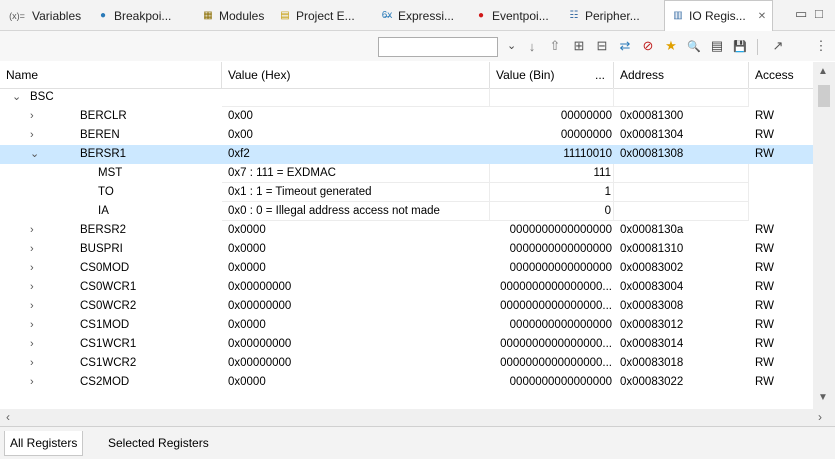 This screenshot has width=835, height=459. Describe the element at coordinates (100, 135) in the screenshot. I see `register-name: BEREN` at that location.